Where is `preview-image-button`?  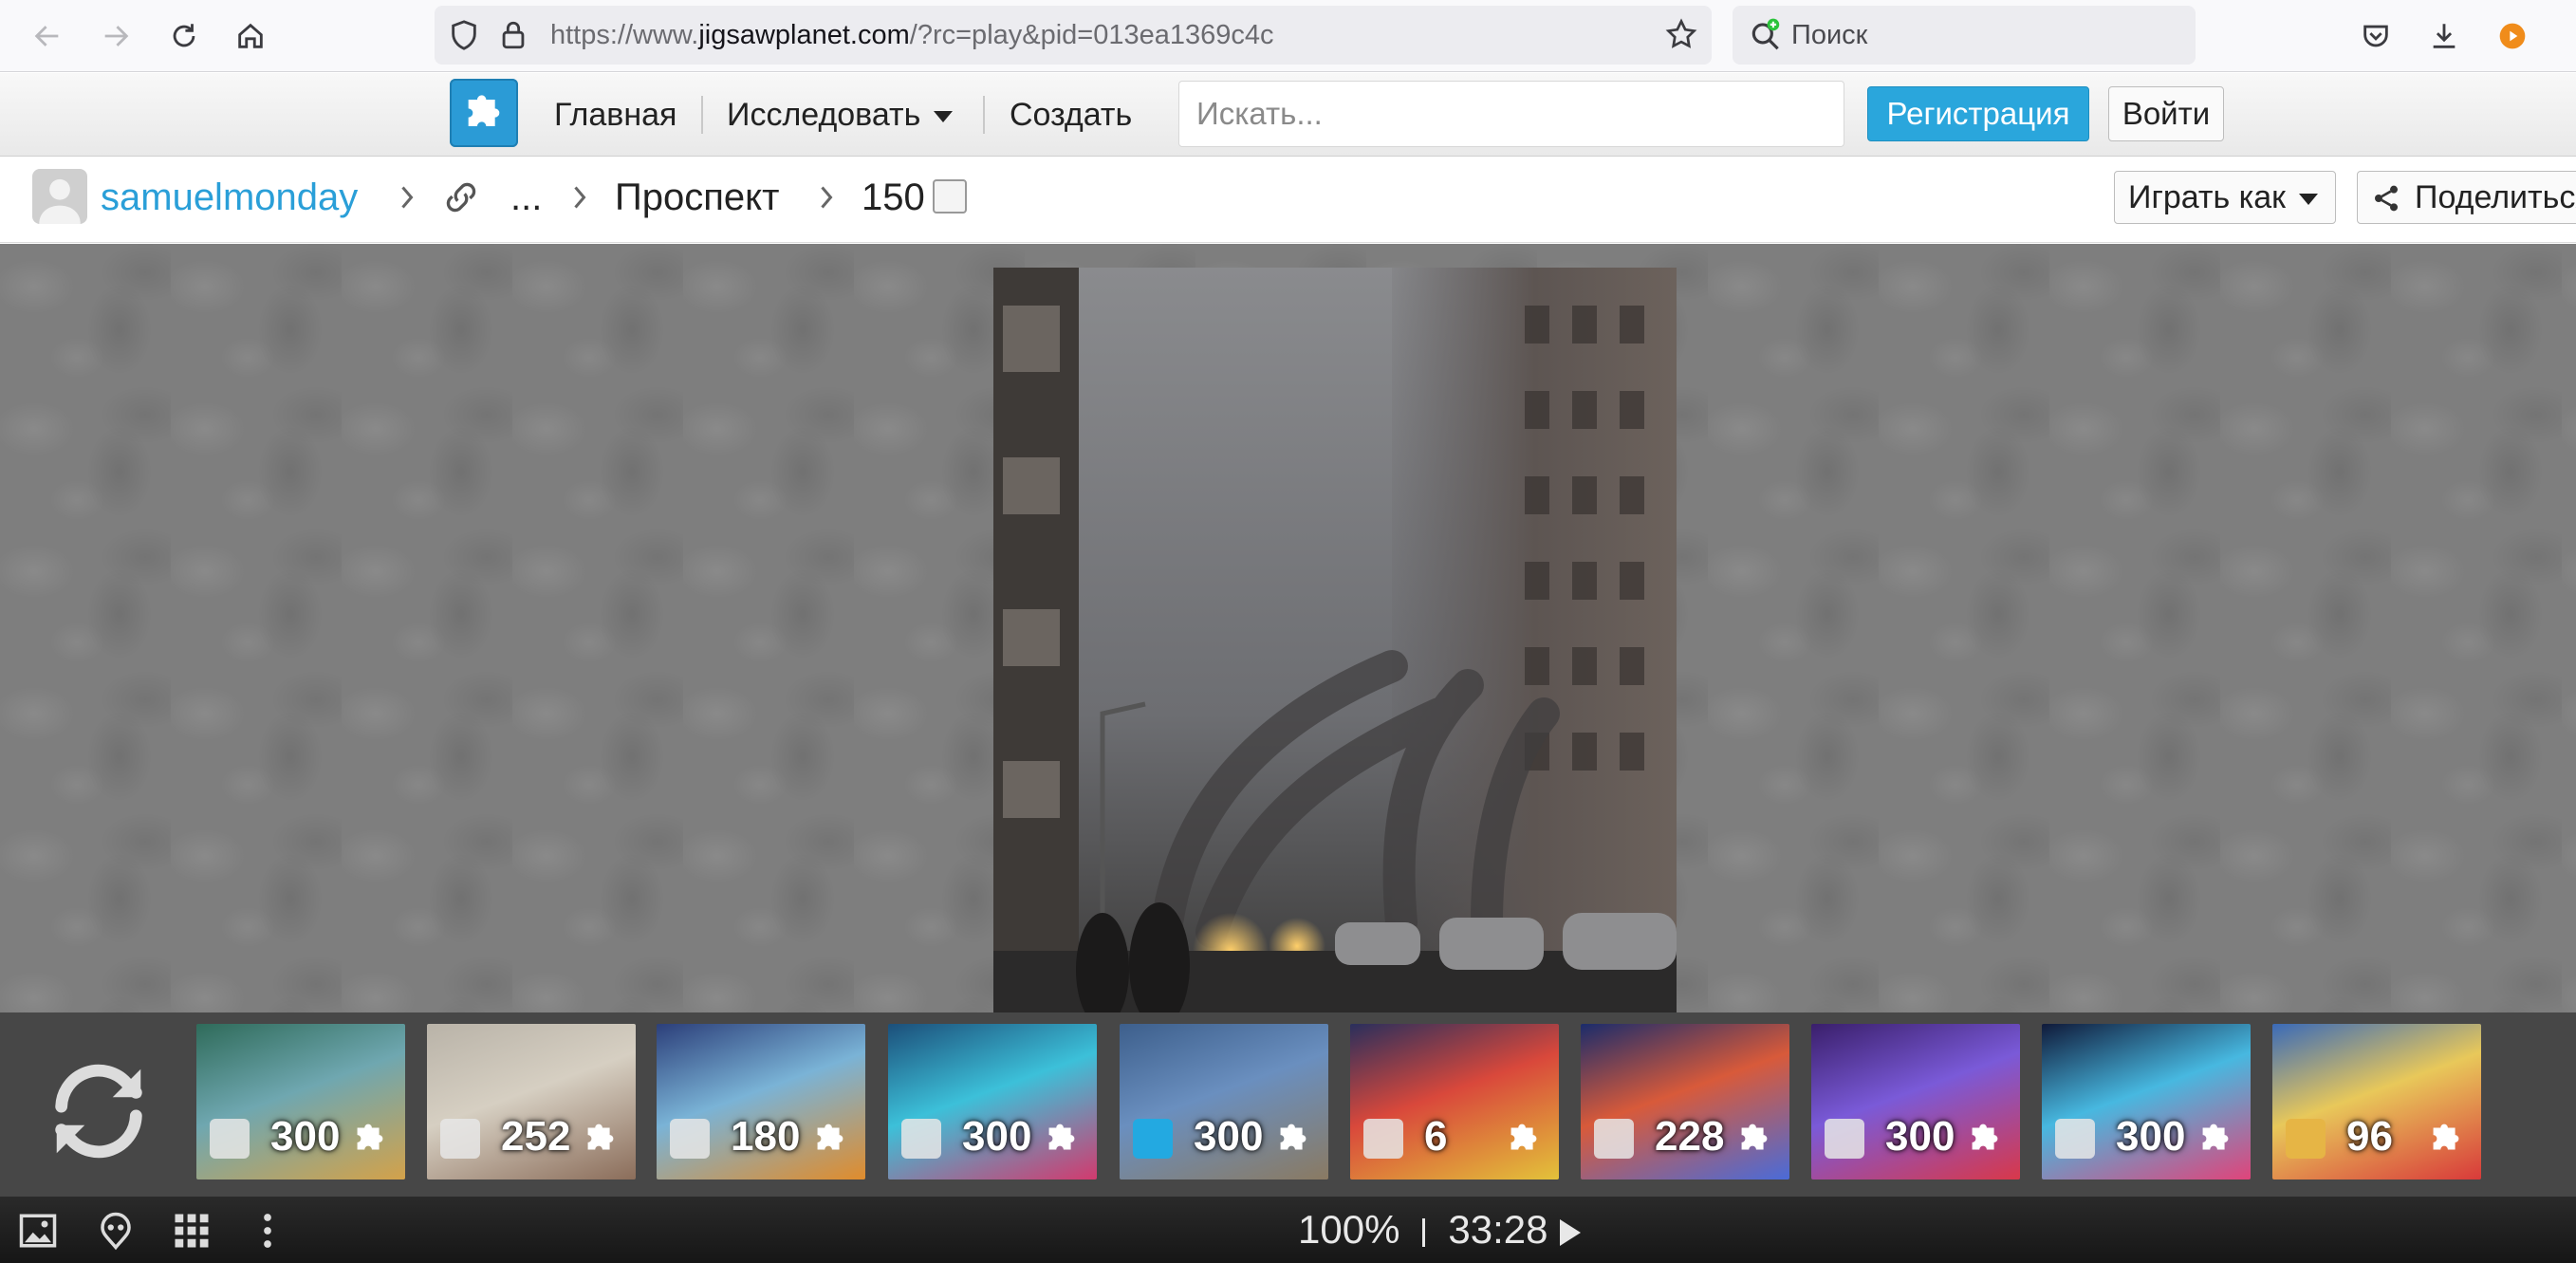
preview-image-button is located at coordinates (38, 1231).